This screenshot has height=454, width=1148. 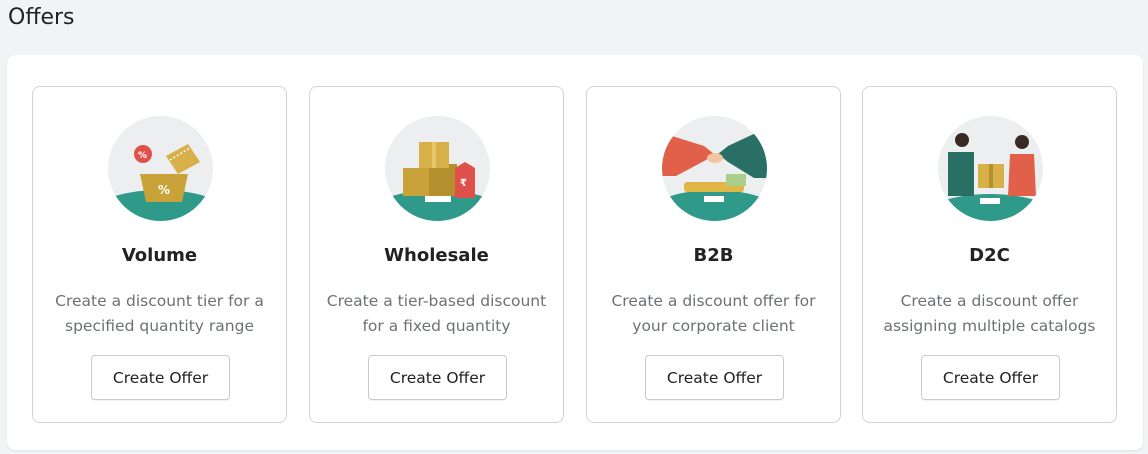 What do you see at coordinates (41, 17) in the screenshot?
I see `page-title: Offers` at bounding box center [41, 17].